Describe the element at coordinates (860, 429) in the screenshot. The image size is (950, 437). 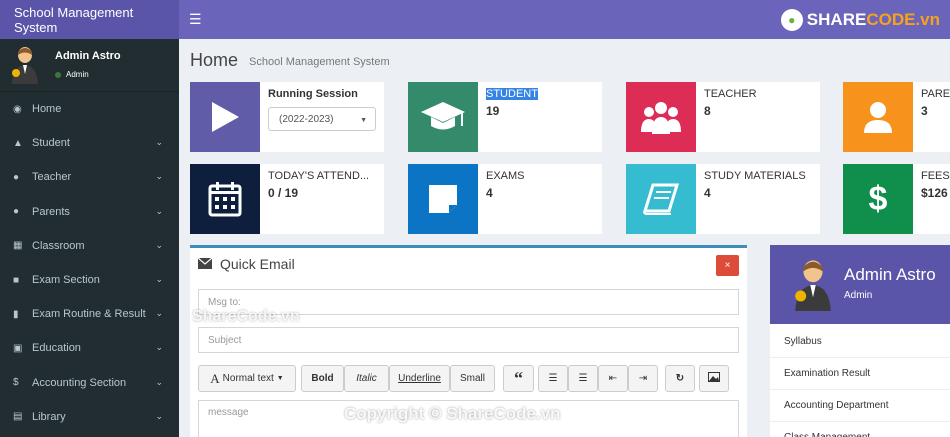
I see `profile-link-class-management: Class Management` at that location.